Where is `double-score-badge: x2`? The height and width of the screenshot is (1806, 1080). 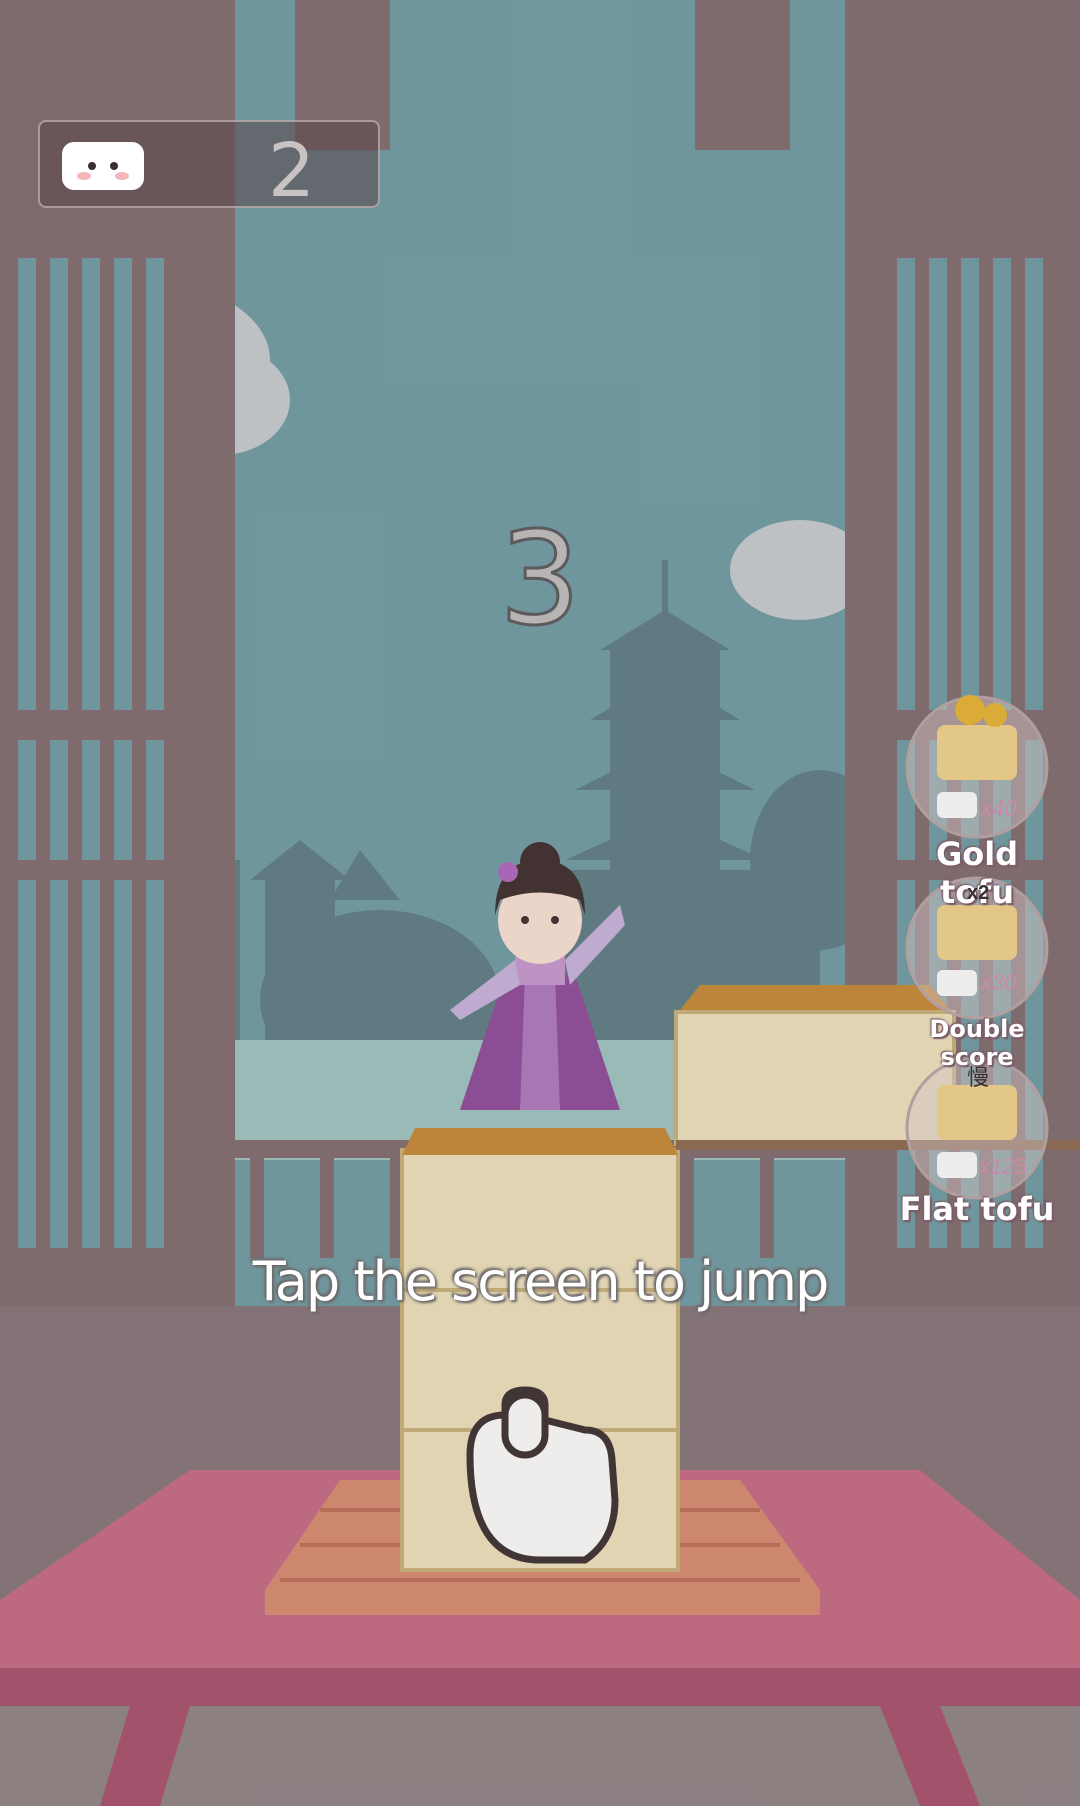 double-score-badge: x2 is located at coordinates (978, 893).